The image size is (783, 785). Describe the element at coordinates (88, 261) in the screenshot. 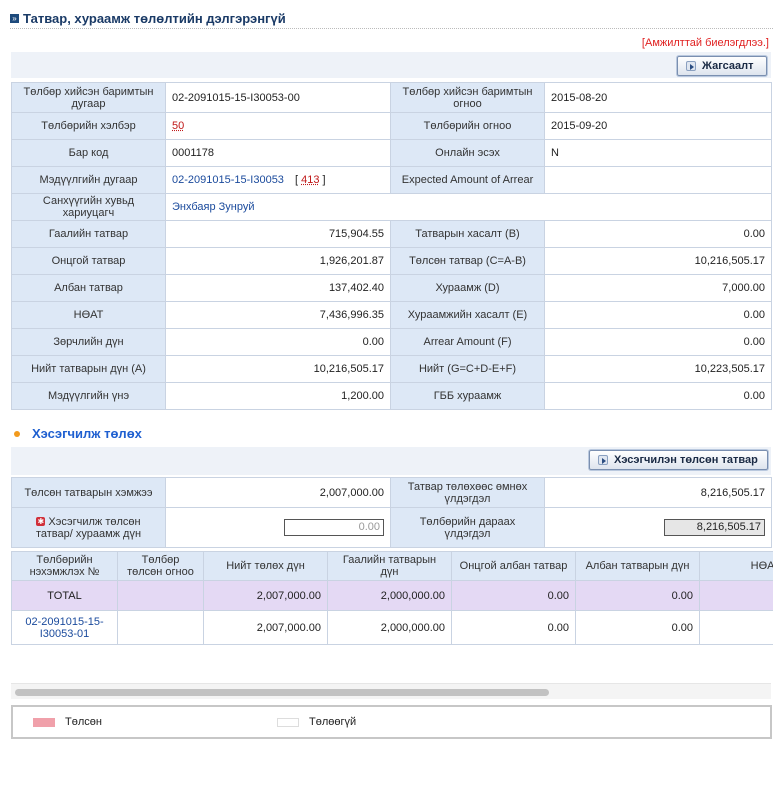

I see `excise-label: Онцгой татвар` at that location.